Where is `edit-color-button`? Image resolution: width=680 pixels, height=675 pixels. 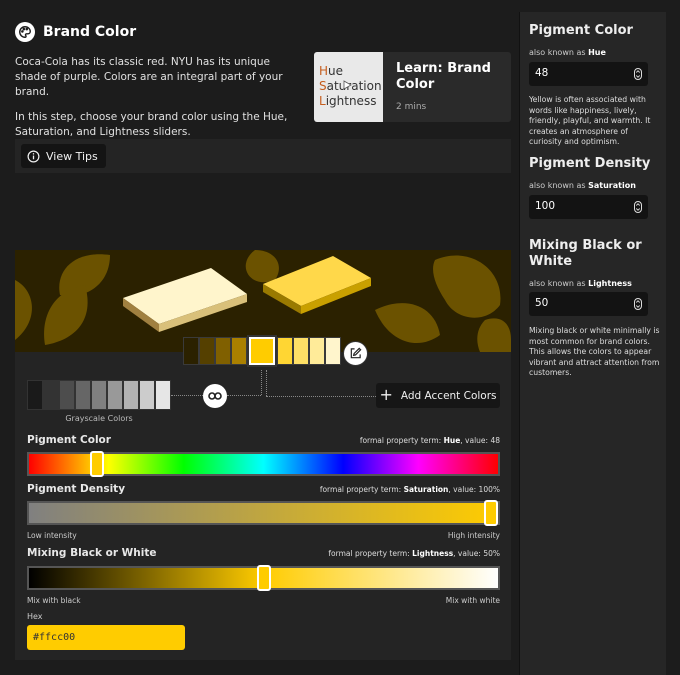 edit-color-button is located at coordinates (355, 353).